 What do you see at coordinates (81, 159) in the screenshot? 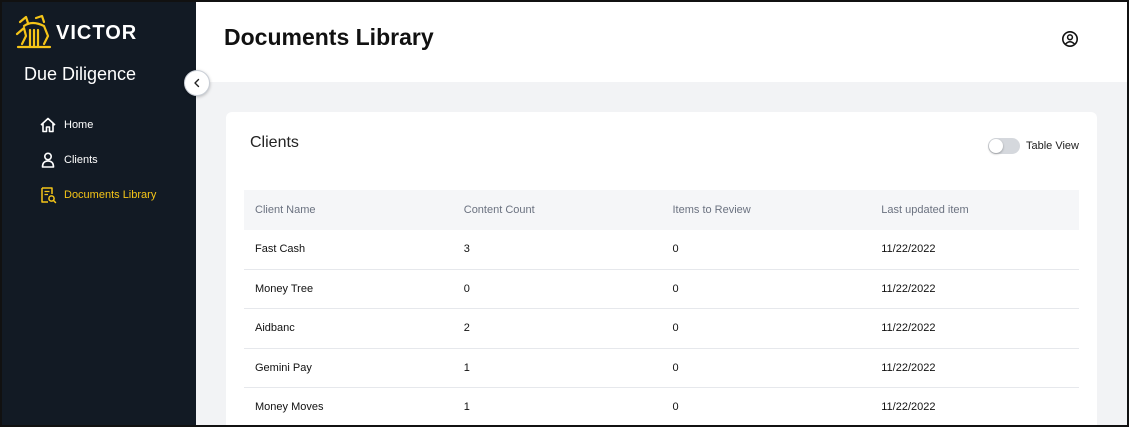
I see `sidebar-item-label: Clients` at bounding box center [81, 159].